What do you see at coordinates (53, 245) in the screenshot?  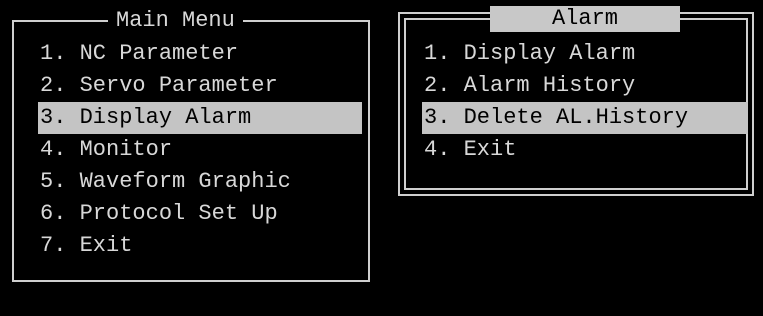 I see `item-number: 7.` at bounding box center [53, 245].